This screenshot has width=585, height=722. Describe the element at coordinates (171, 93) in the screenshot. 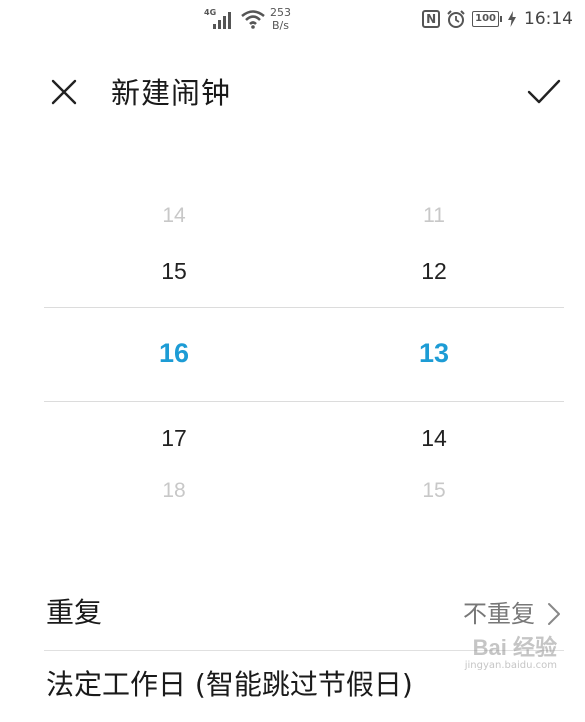

I see `page-title: 新建闹钟` at that location.